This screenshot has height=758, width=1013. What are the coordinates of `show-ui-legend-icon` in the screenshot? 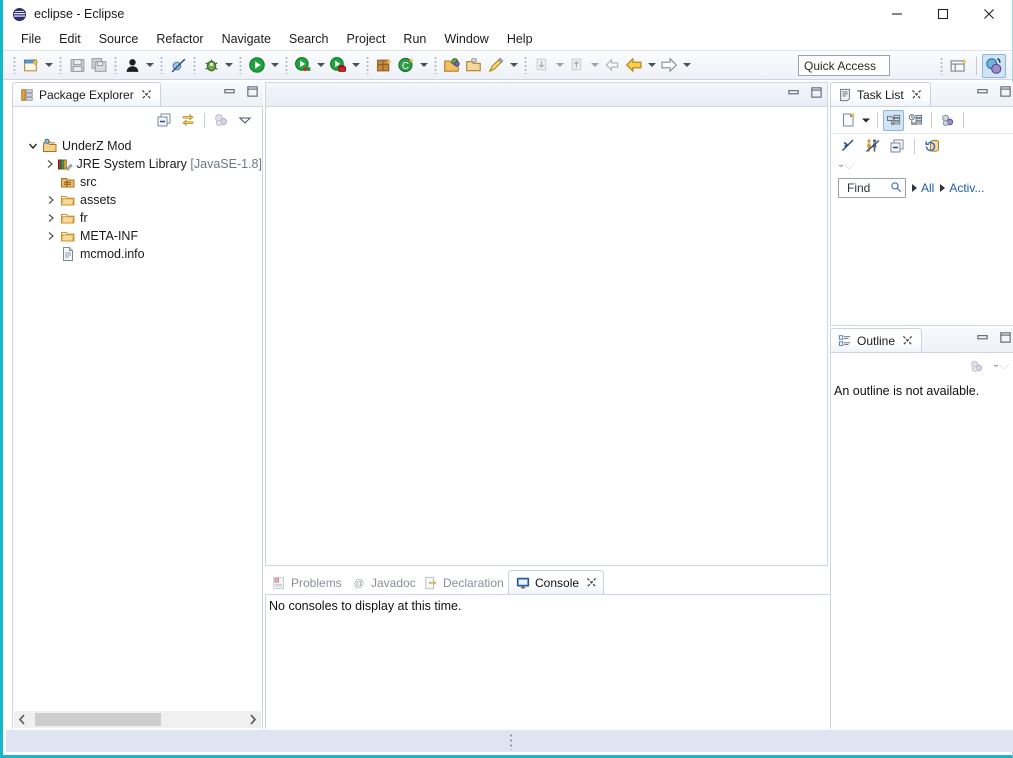 It's located at (872, 145).